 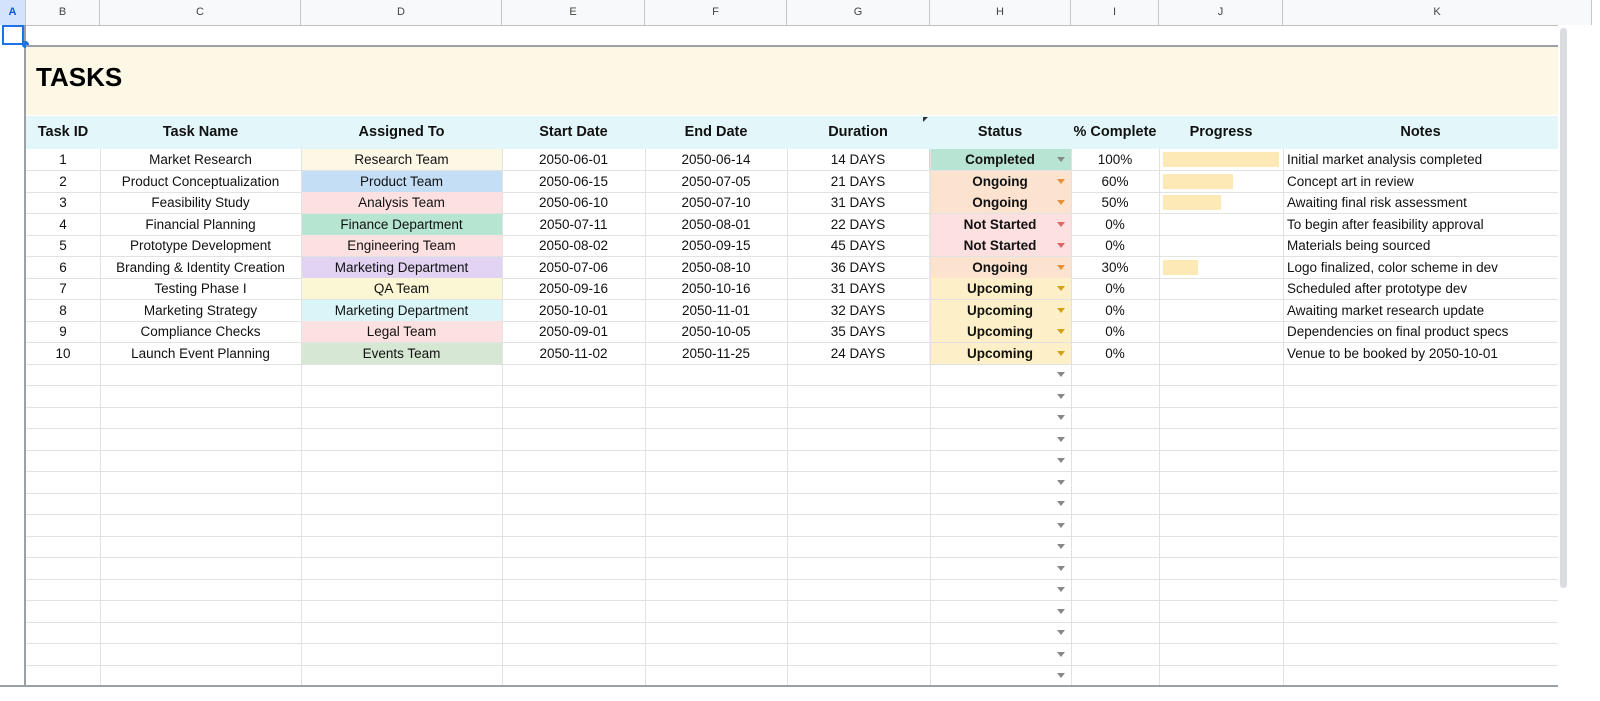 I want to click on start-date-cell: 2050-06-10, so click(x=573, y=202).